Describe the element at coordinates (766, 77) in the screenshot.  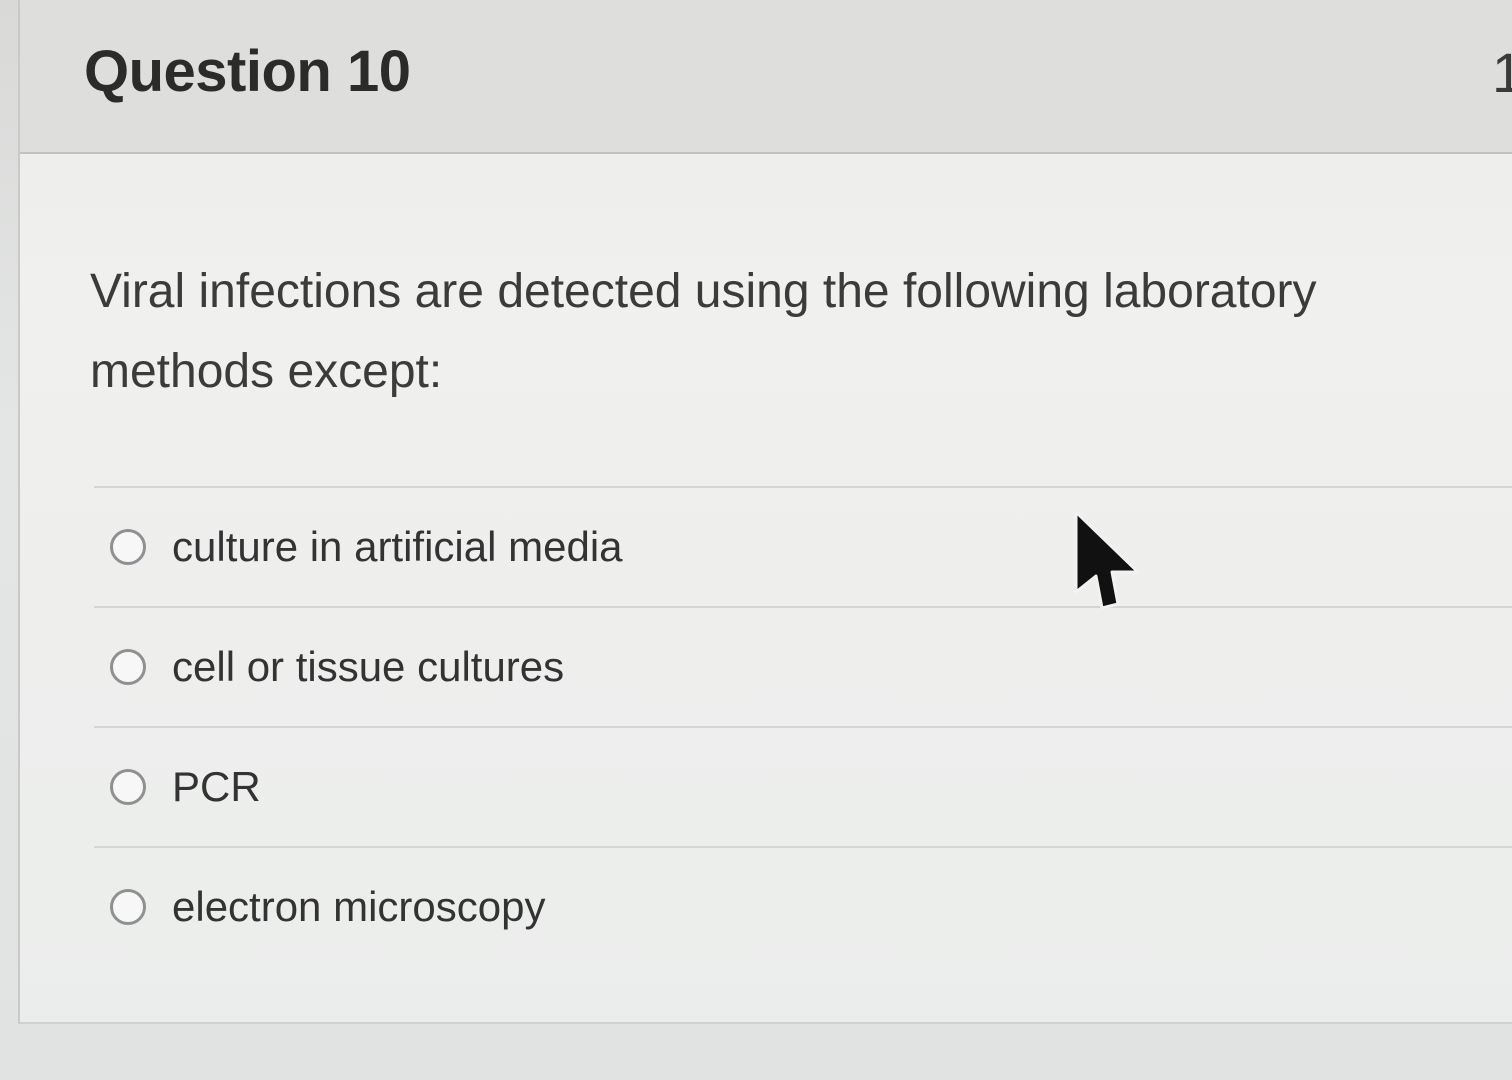
I see `question-header: Question 10 1` at that location.